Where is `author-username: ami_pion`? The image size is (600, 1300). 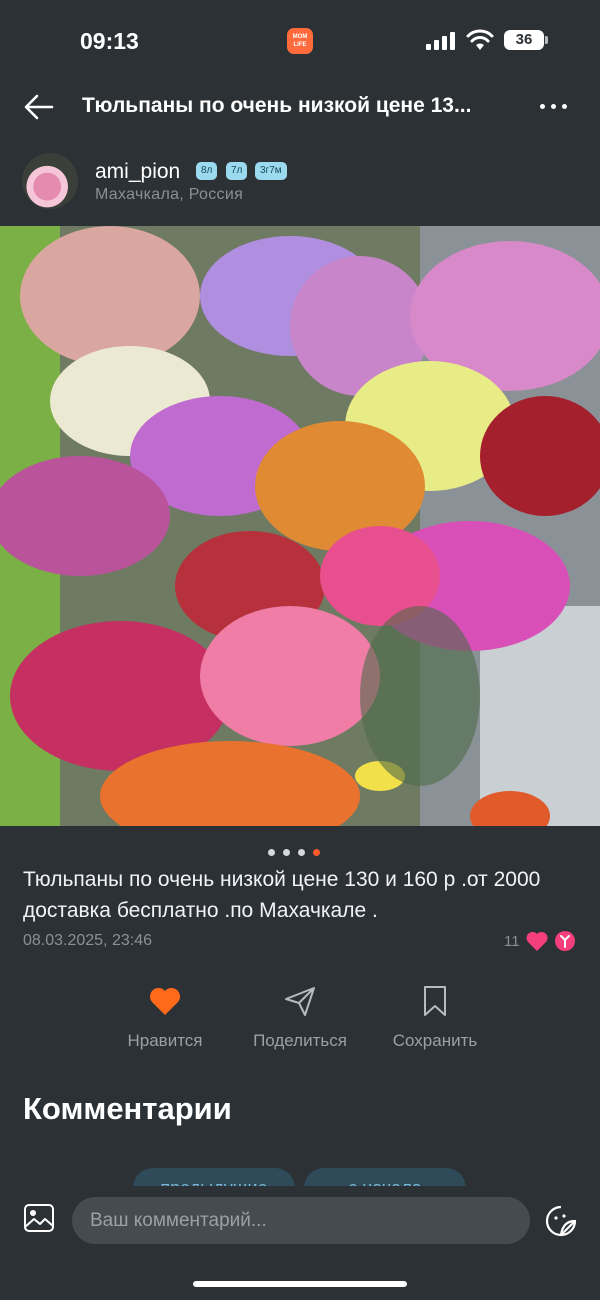 author-username: ami_pion is located at coordinates (137, 172).